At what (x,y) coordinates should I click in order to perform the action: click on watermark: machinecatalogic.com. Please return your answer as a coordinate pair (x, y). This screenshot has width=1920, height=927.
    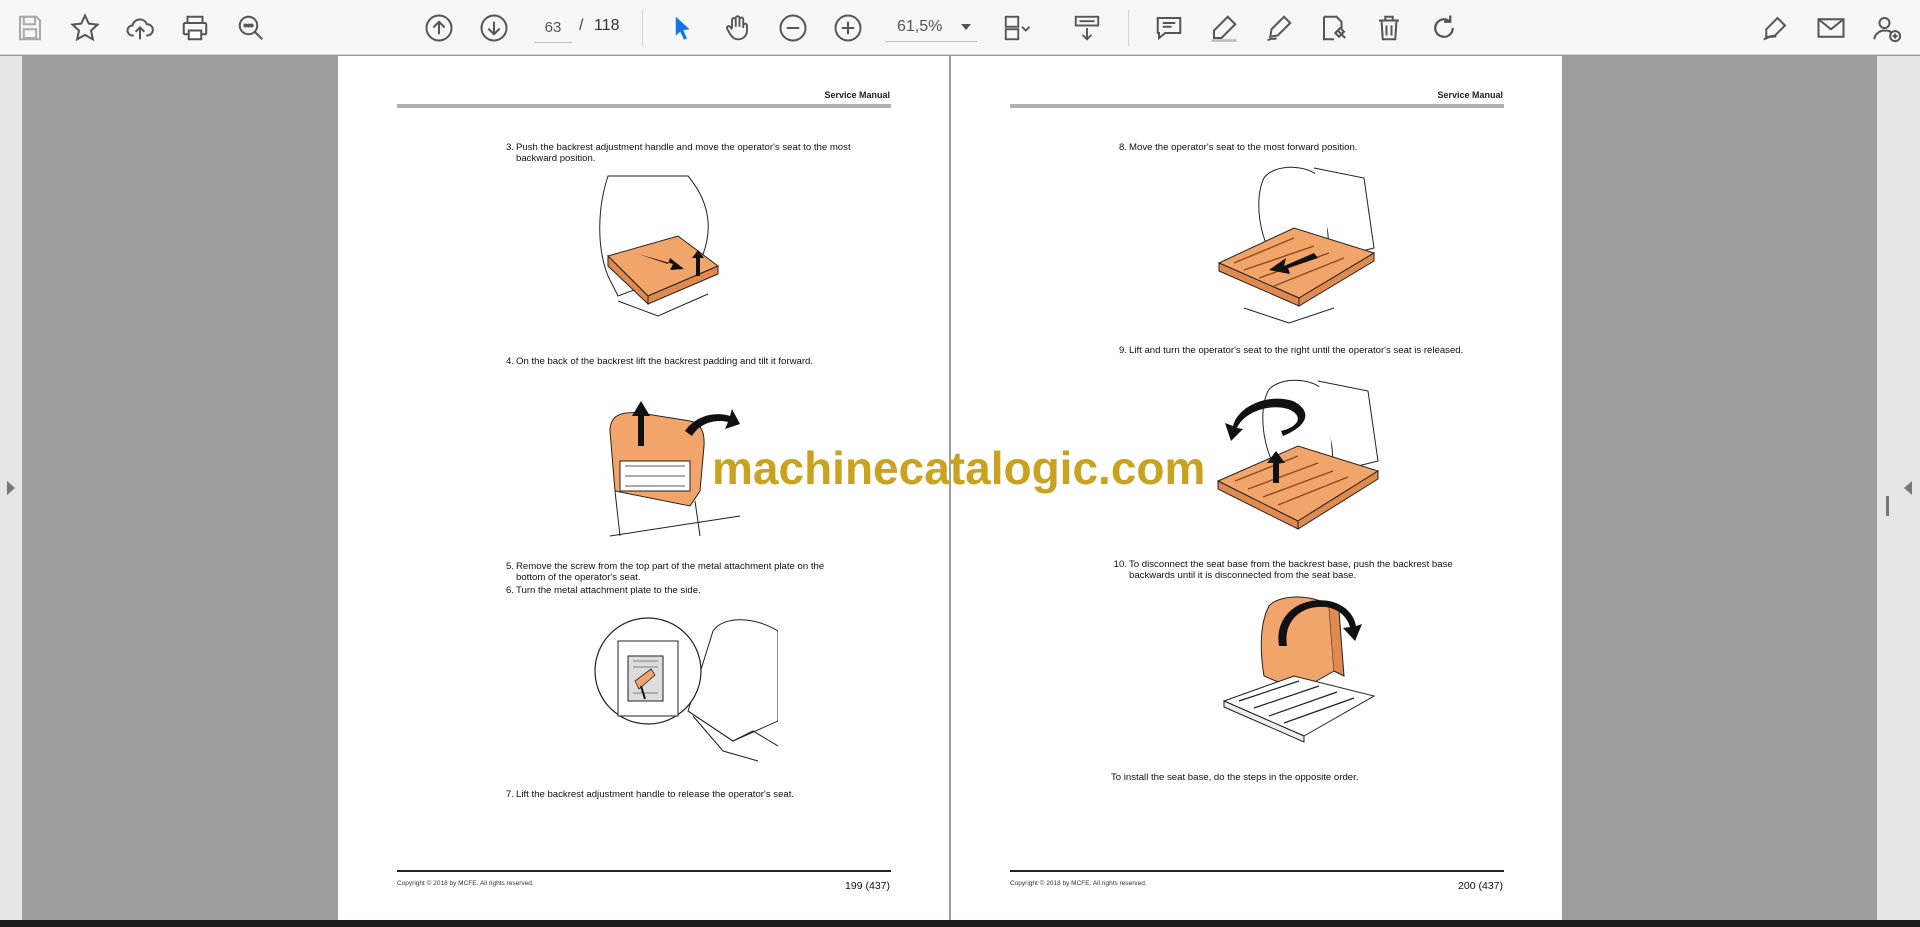
    Looking at the image, I should click on (959, 468).